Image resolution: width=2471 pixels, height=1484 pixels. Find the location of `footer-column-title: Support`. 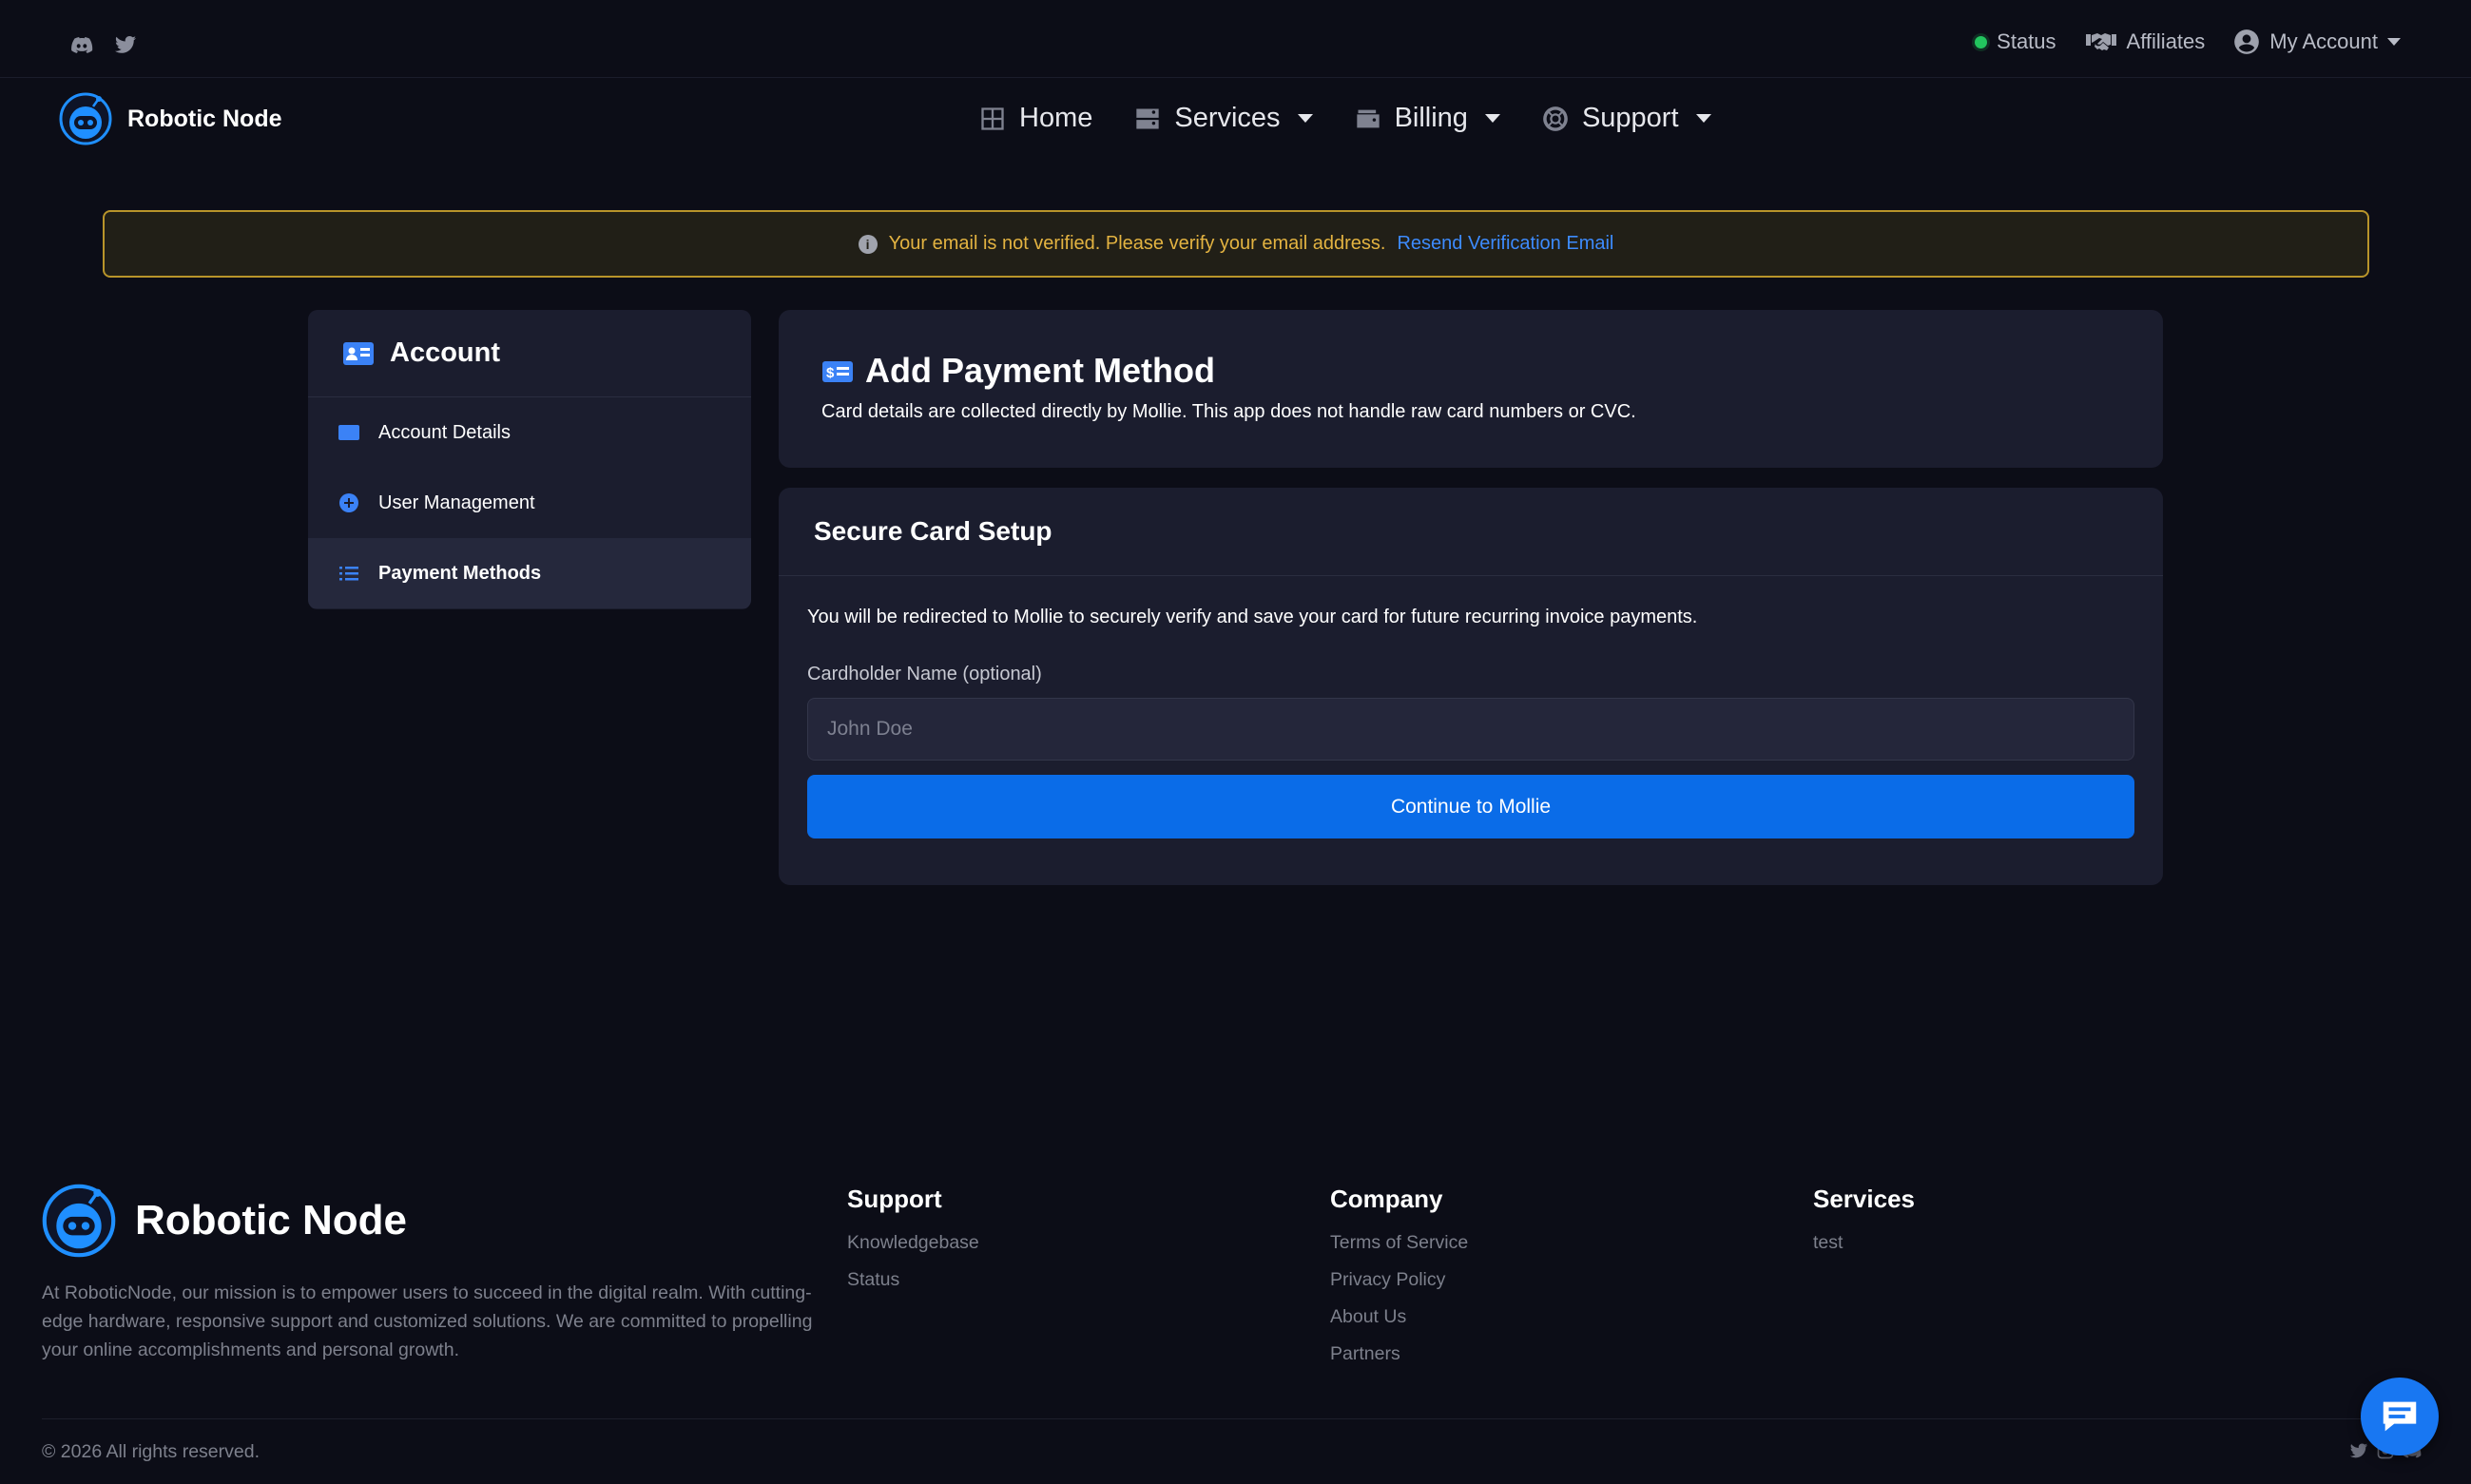

footer-column-title: Support is located at coordinates (894, 1199).